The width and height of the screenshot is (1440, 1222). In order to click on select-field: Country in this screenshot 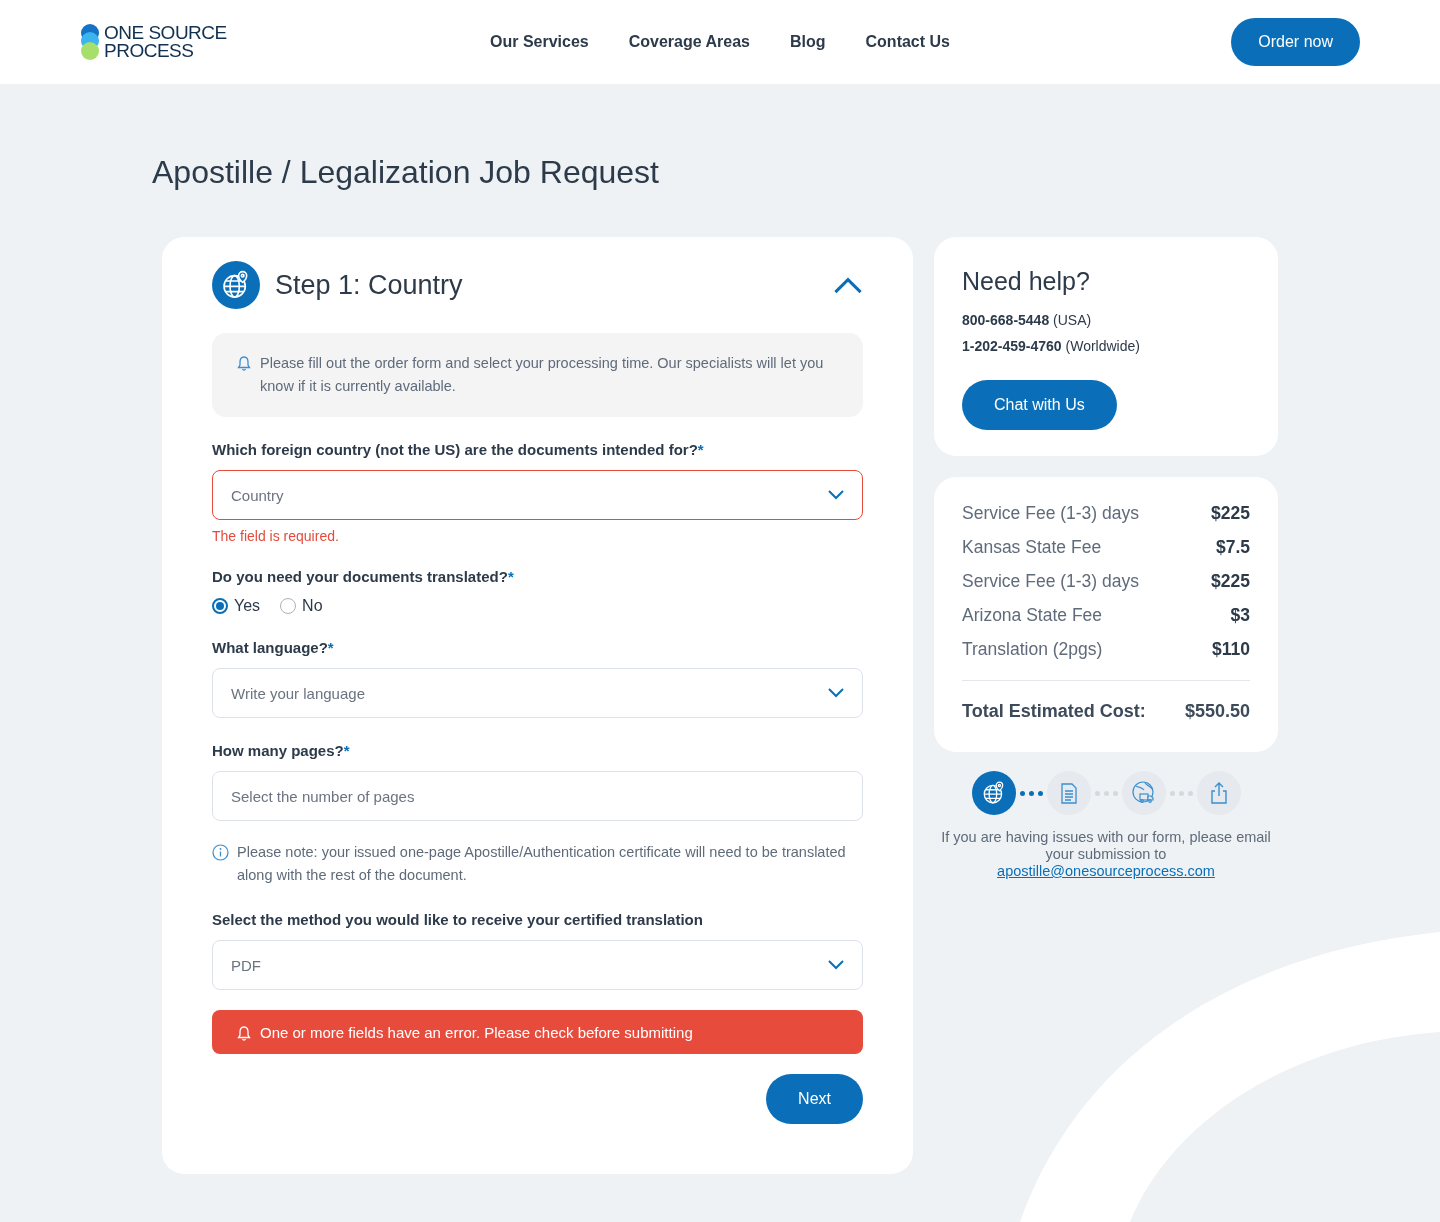, I will do `click(537, 495)`.